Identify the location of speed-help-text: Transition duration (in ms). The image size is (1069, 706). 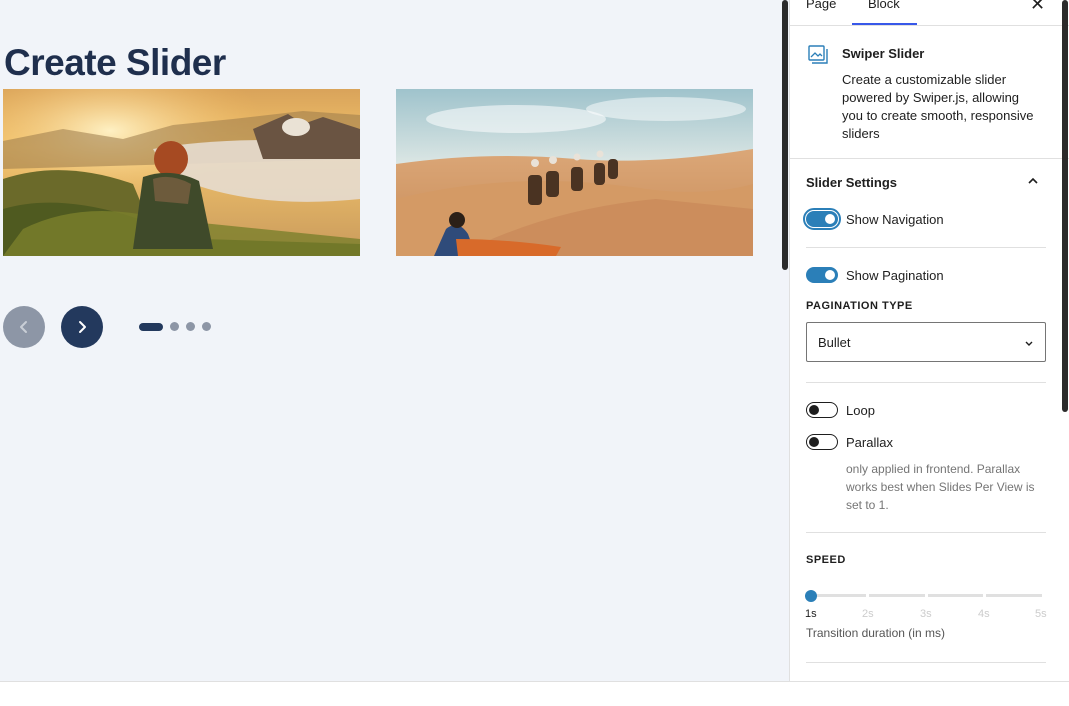
(875, 633).